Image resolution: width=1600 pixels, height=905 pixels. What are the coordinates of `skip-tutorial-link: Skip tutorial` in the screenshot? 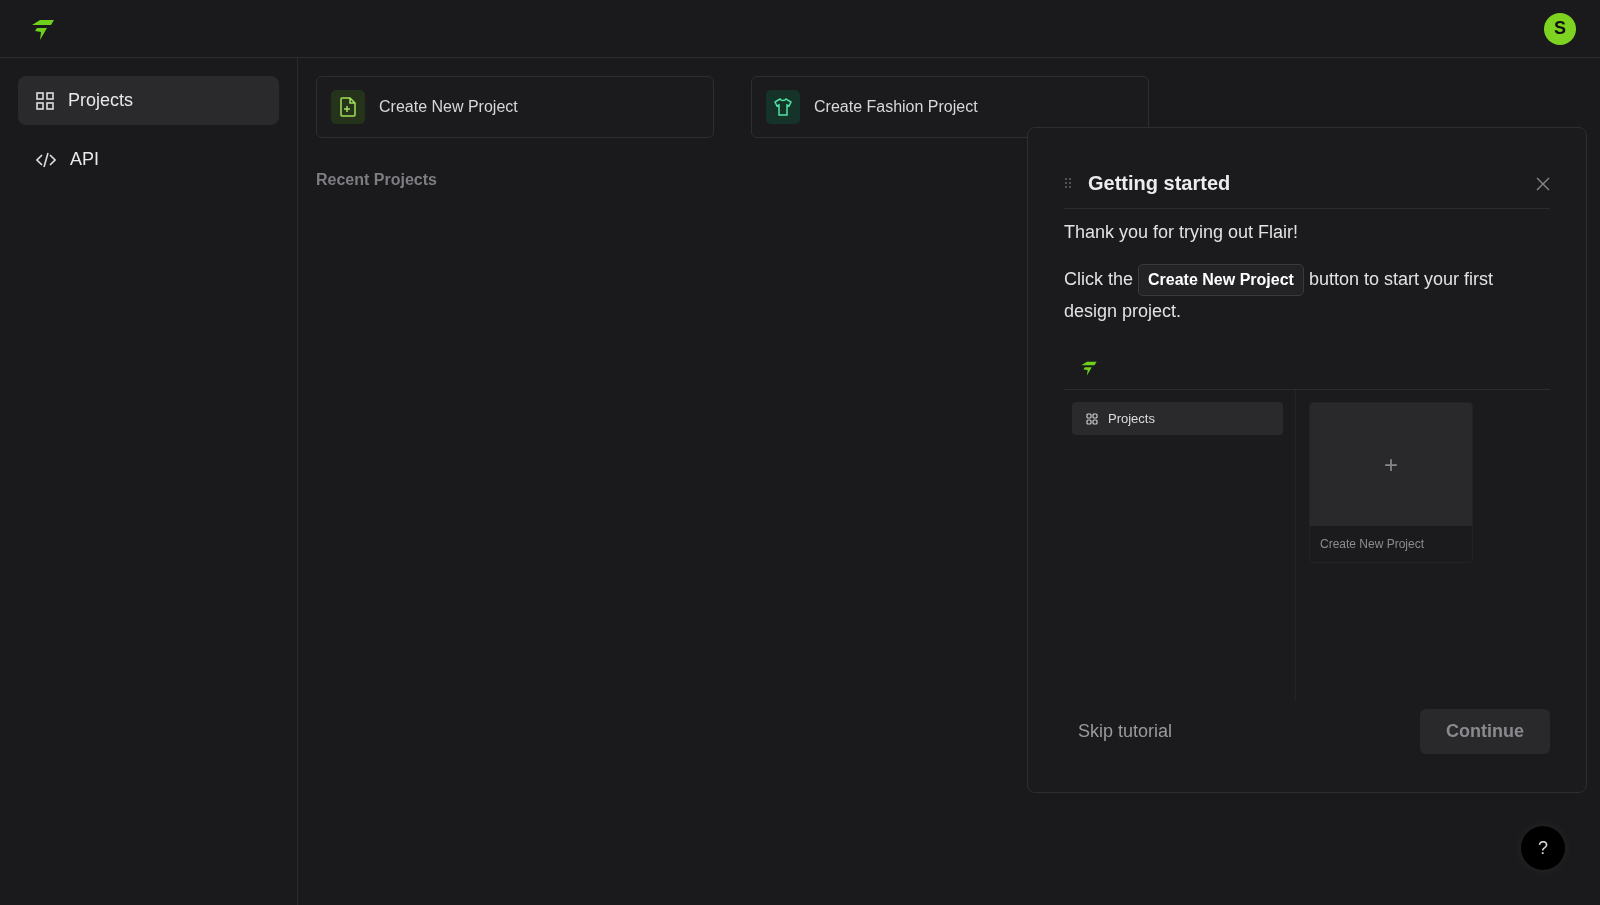 It's located at (1125, 731).